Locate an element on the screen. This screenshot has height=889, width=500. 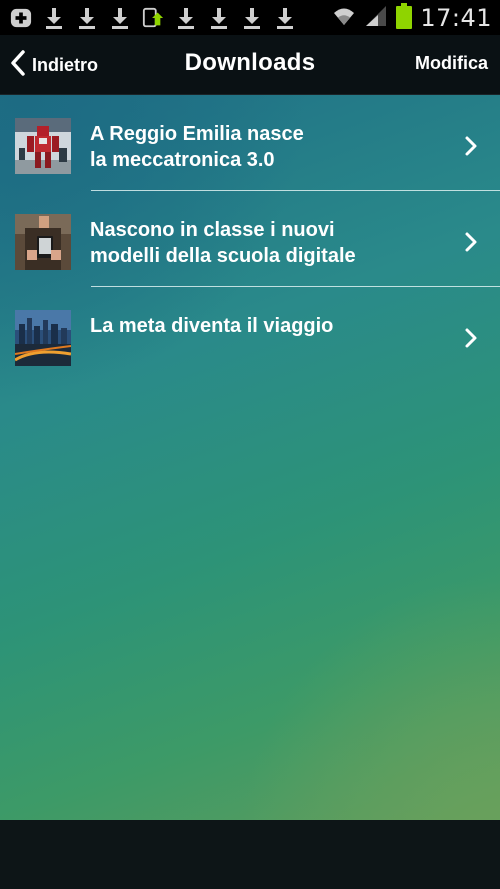
screen-update-icon is located at coordinates (153, 18).